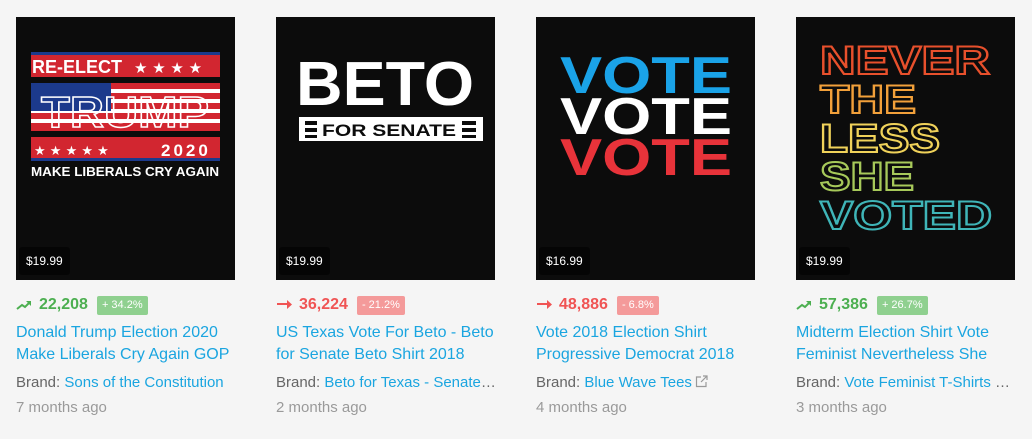 This screenshot has width=1032, height=439. What do you see at coordinates (638, 382) in the screenshot?
I see `brand-link: Blue Wave Tees` at bounding box center [638, 382].